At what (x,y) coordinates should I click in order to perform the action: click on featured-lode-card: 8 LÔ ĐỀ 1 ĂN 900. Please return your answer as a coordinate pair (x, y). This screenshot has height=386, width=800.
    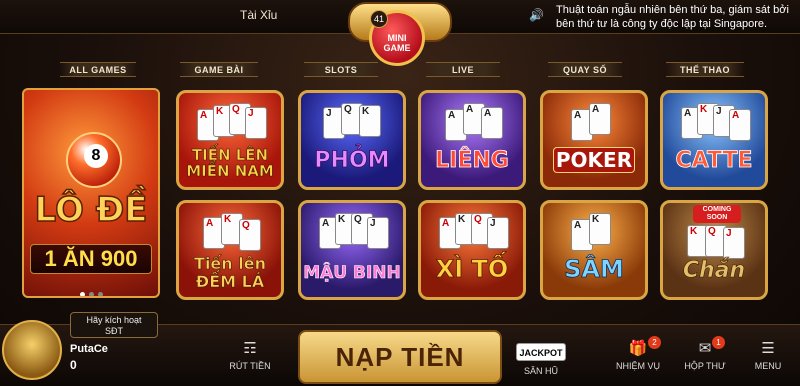
    Looking at the image, I should click on (91, 193).